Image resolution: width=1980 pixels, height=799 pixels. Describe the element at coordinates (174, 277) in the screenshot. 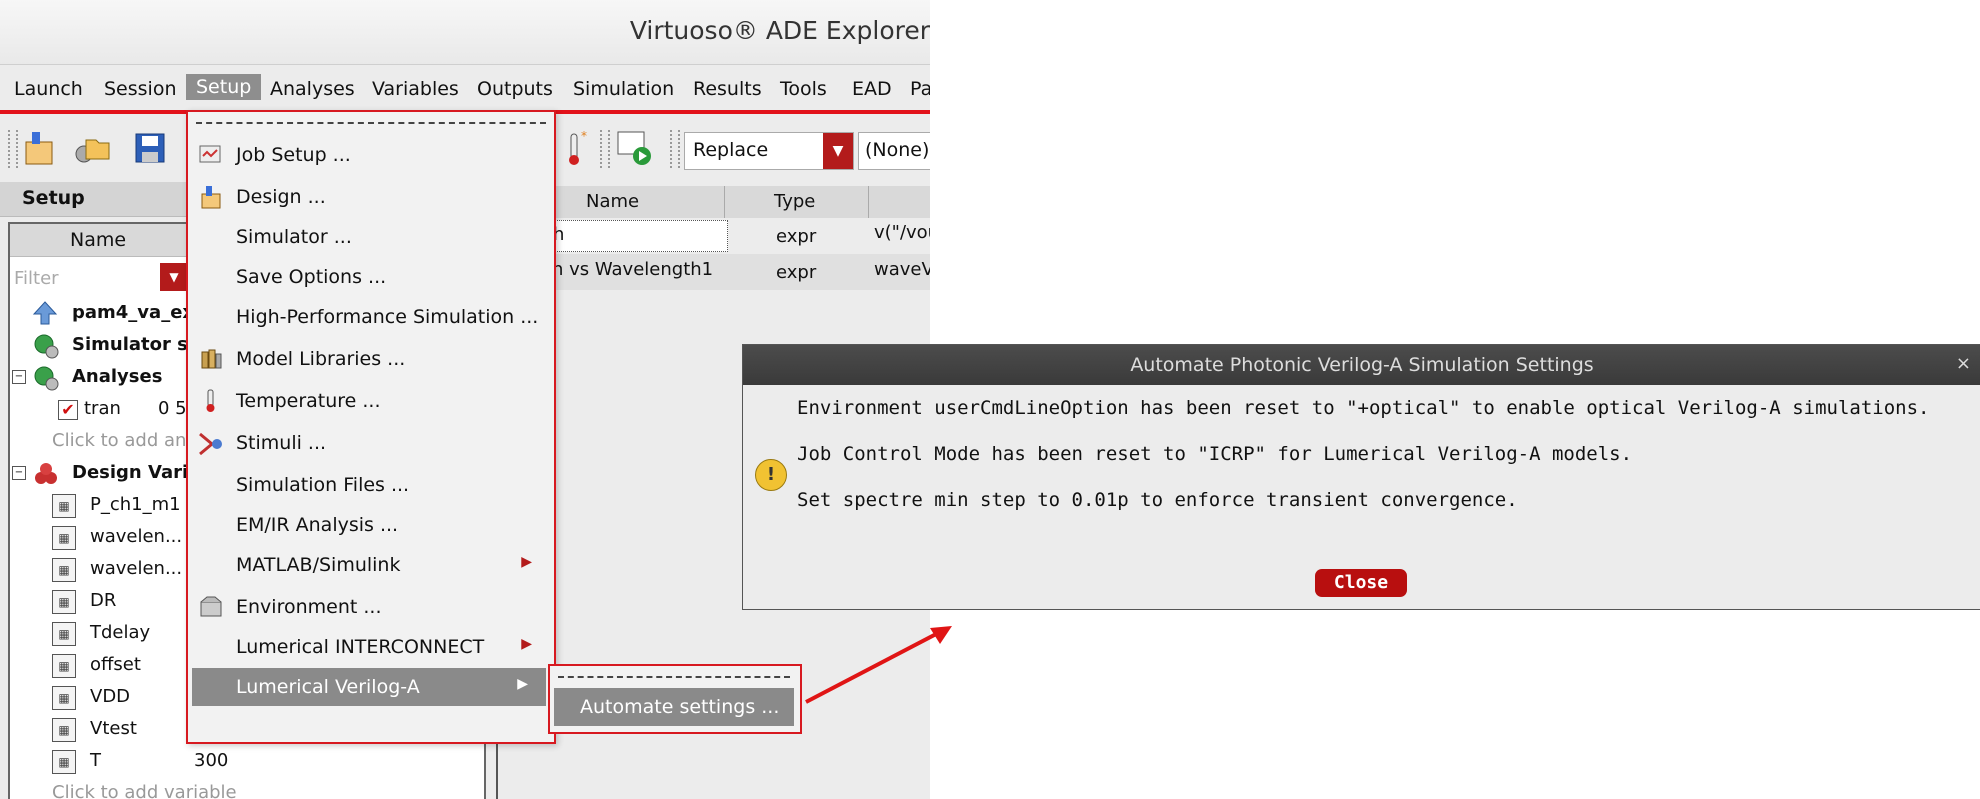

I see `filter-dropdown-icon: ▼` at that location.